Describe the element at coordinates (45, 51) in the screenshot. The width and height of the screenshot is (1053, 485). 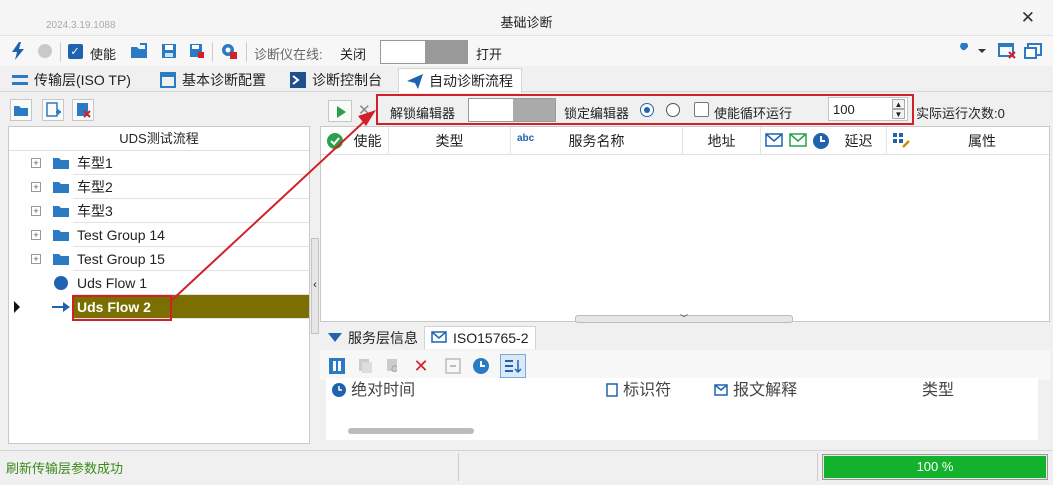
I see `status-dot-icon` at that location.